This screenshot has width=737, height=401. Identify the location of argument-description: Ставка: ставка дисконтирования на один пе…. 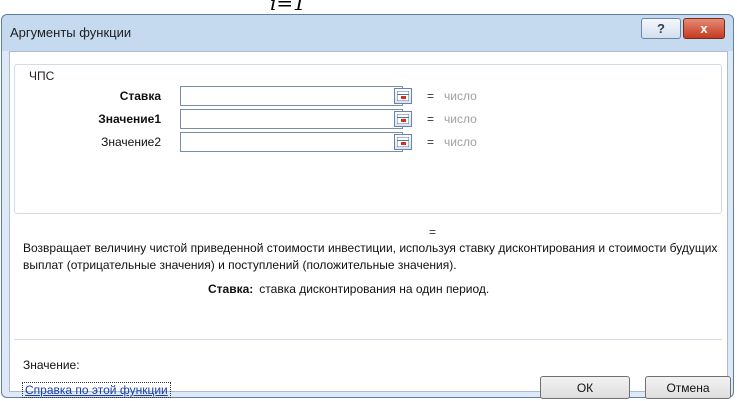
(348, 289).